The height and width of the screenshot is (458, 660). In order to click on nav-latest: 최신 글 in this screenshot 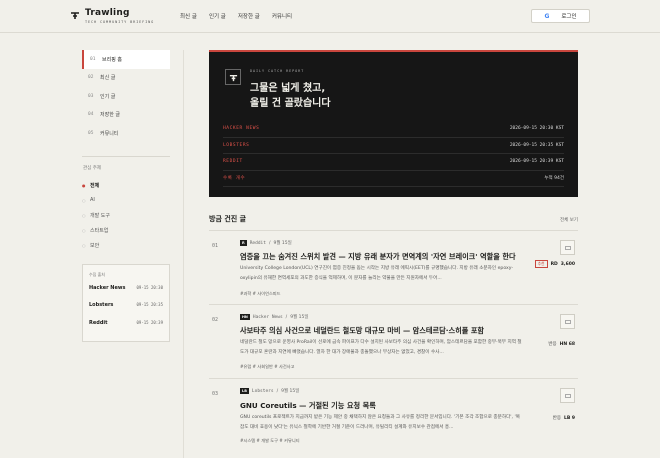, I will do `click(188, 16)`.